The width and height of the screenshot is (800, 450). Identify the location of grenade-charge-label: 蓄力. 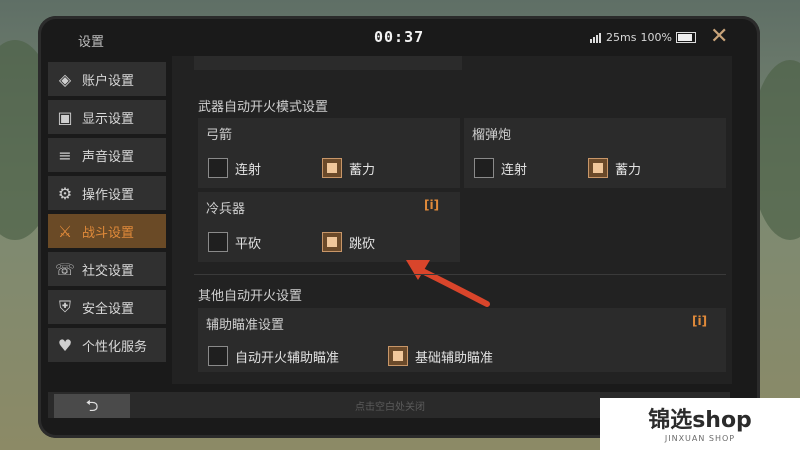
(628, 170).